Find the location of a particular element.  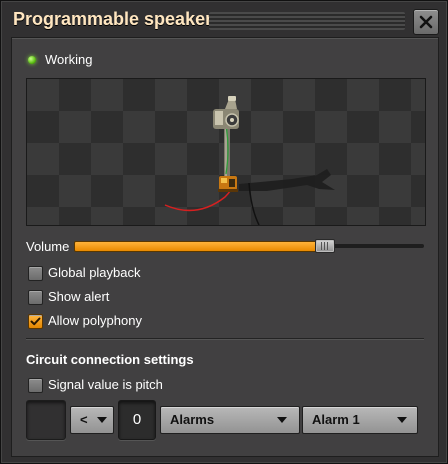

allow-polyphony-label: Allow polyphony is located at coordinates (95, 320).